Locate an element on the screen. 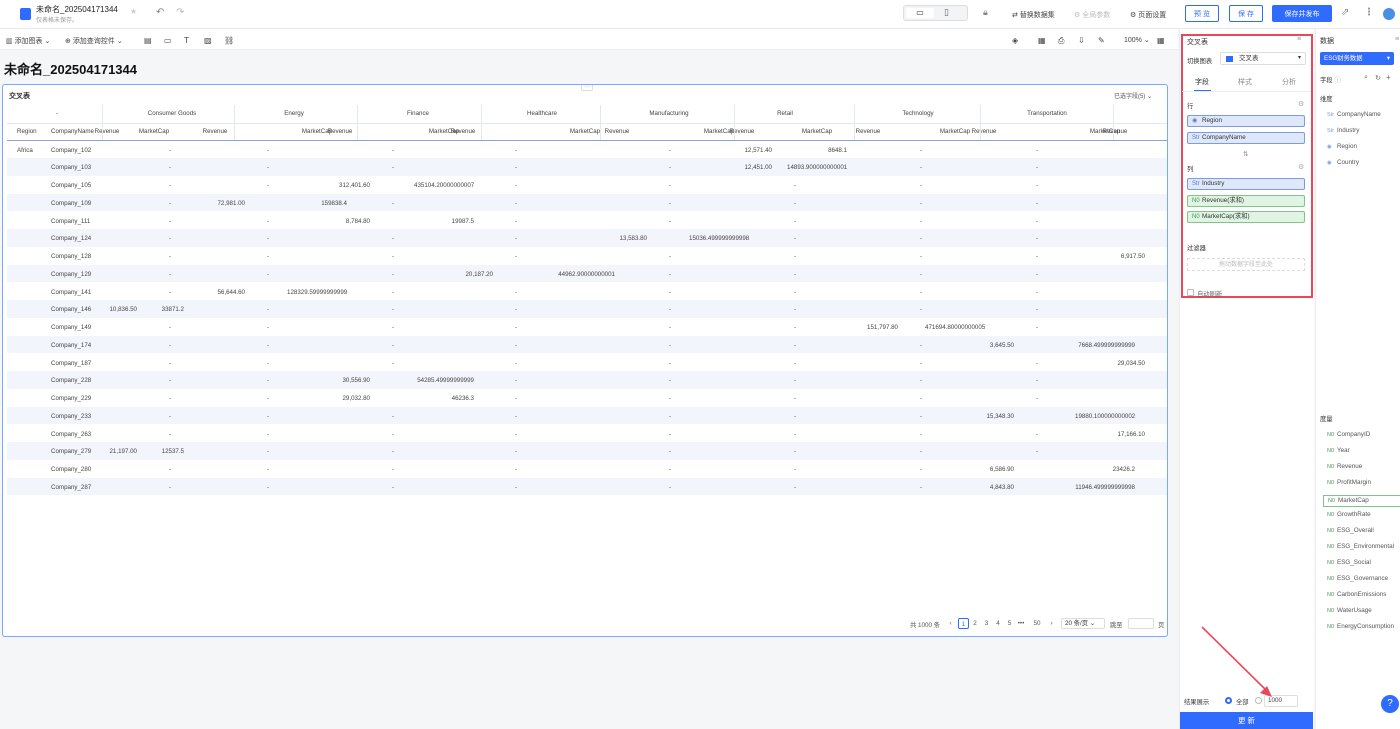 This screenshot has height=729, width=1400. dimension-field: Str Industry is located at coordinates (1343, 130).